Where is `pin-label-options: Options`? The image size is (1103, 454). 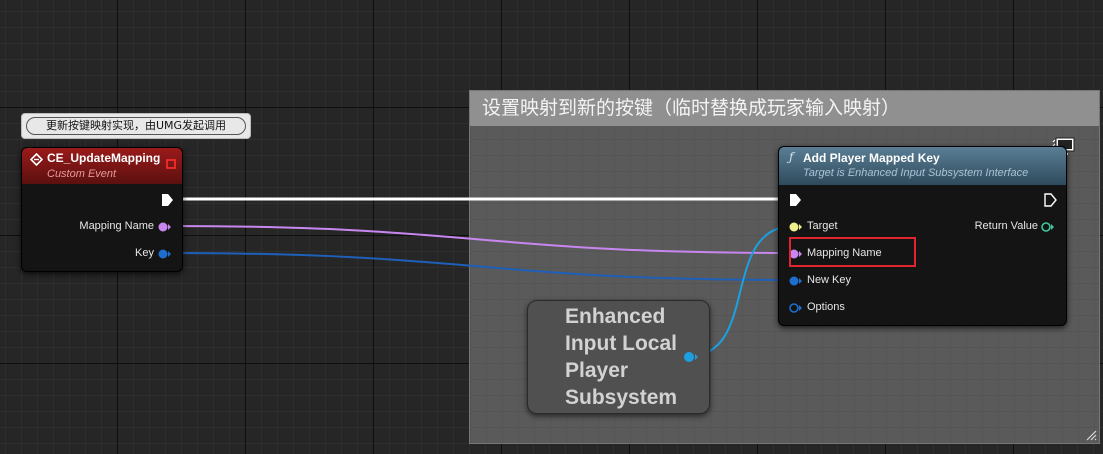
pin-label-options: Options is located at coordinates (826, 307).